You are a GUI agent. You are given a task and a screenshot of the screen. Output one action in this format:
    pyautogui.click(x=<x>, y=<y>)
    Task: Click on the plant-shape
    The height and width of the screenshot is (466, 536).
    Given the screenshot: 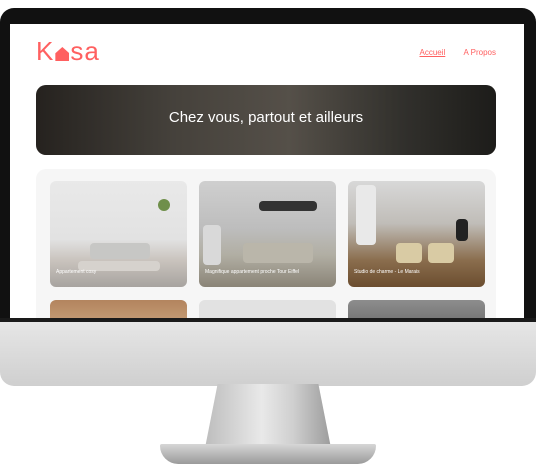 What is the action you would take?
    pyautogui.click(x=164, y=205)
    